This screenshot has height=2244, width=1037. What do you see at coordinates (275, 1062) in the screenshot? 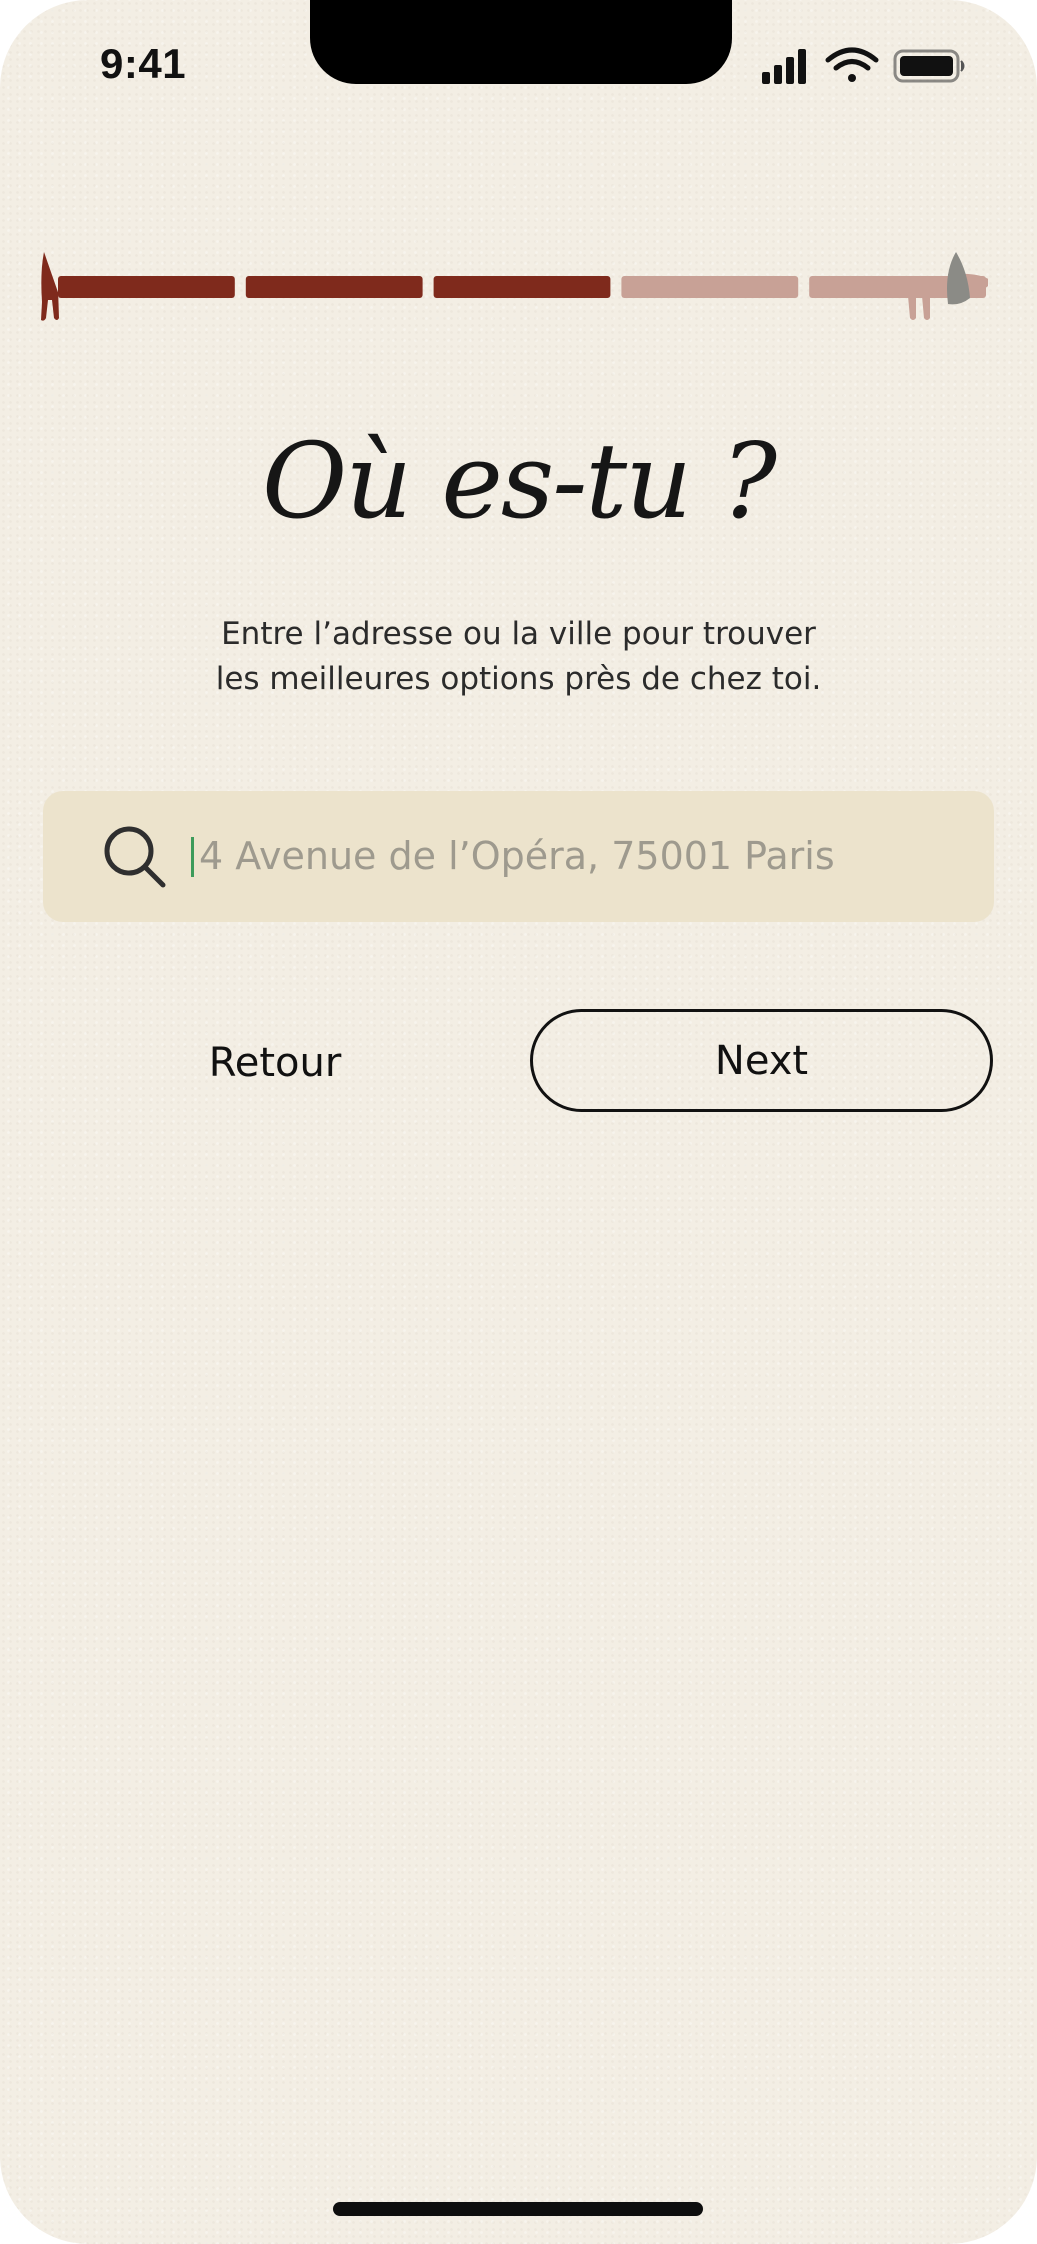
I see `back-button: Retour` at bounding box center [275, 1062].